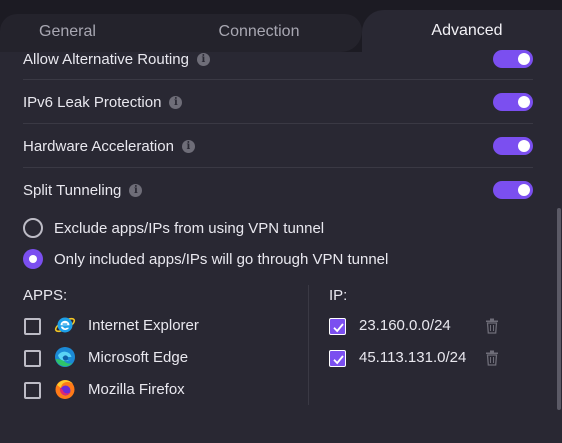  I want to click on app-name: Mozilla Firefox, so click(136, 389).